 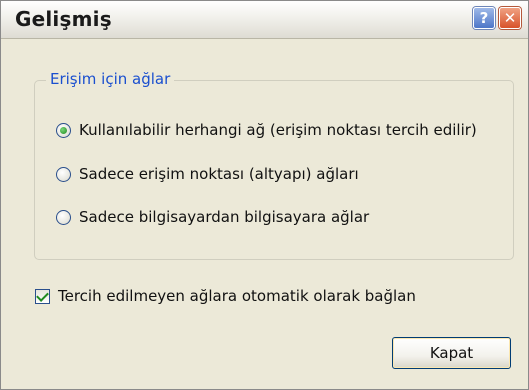 What do you see at coordinates (224, 217) in the screenshot?
I see `radio-label: Sadece bilgisayardan bilgisayara ağlar` at bounding box center [224, 217].